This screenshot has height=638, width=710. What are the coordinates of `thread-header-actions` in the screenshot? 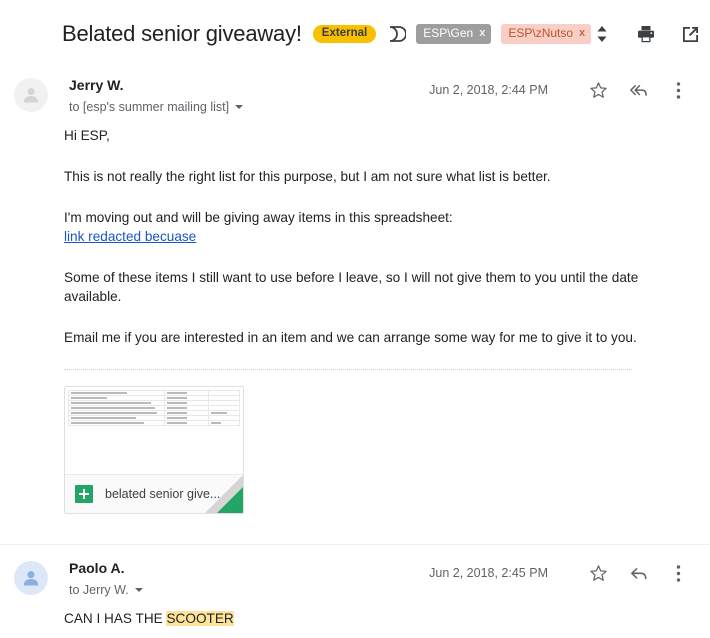 It's located at (649, 34).